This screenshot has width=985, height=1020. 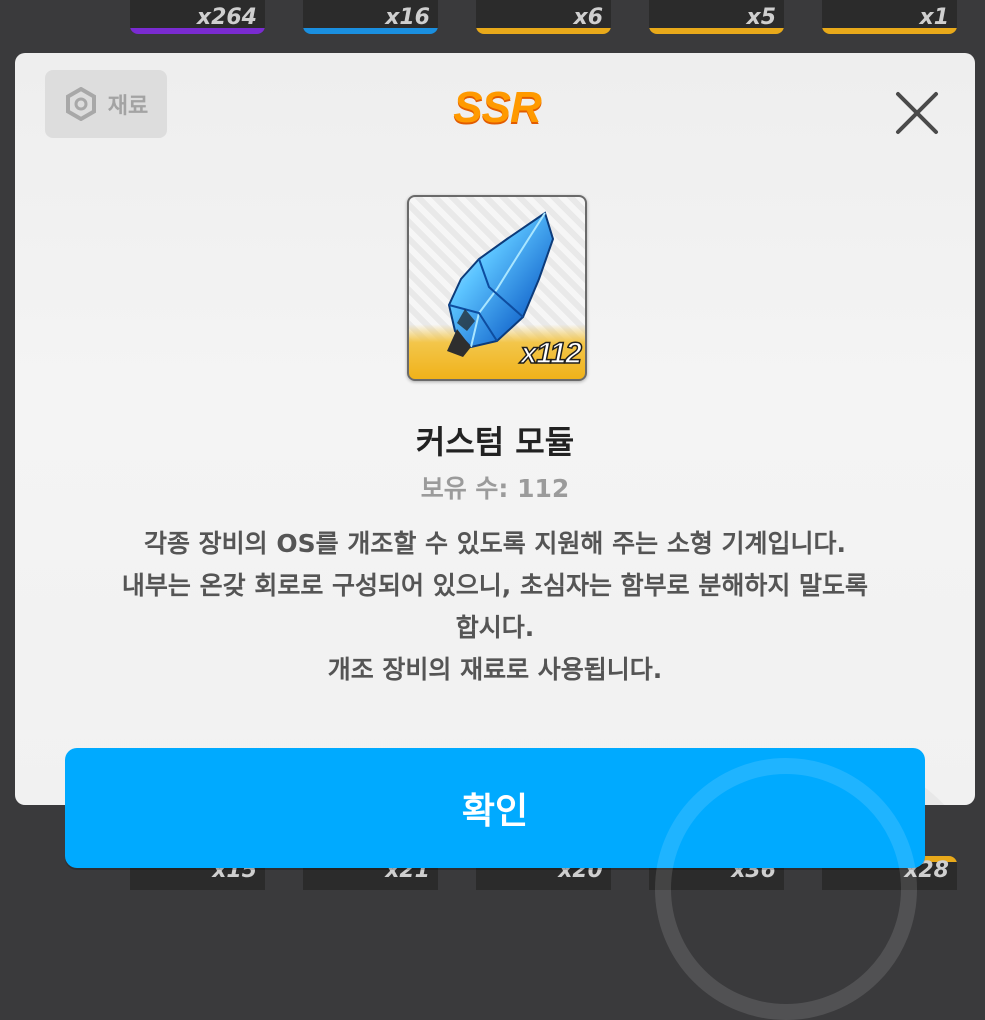 What do you see at coordinates (495, 585) in the screenshot?
I see `description-line: 내부는 온갖 회로로 구성되어 있으니, 초심자는 함부로 분해하지 말도록` at bounding box center [495, 585].